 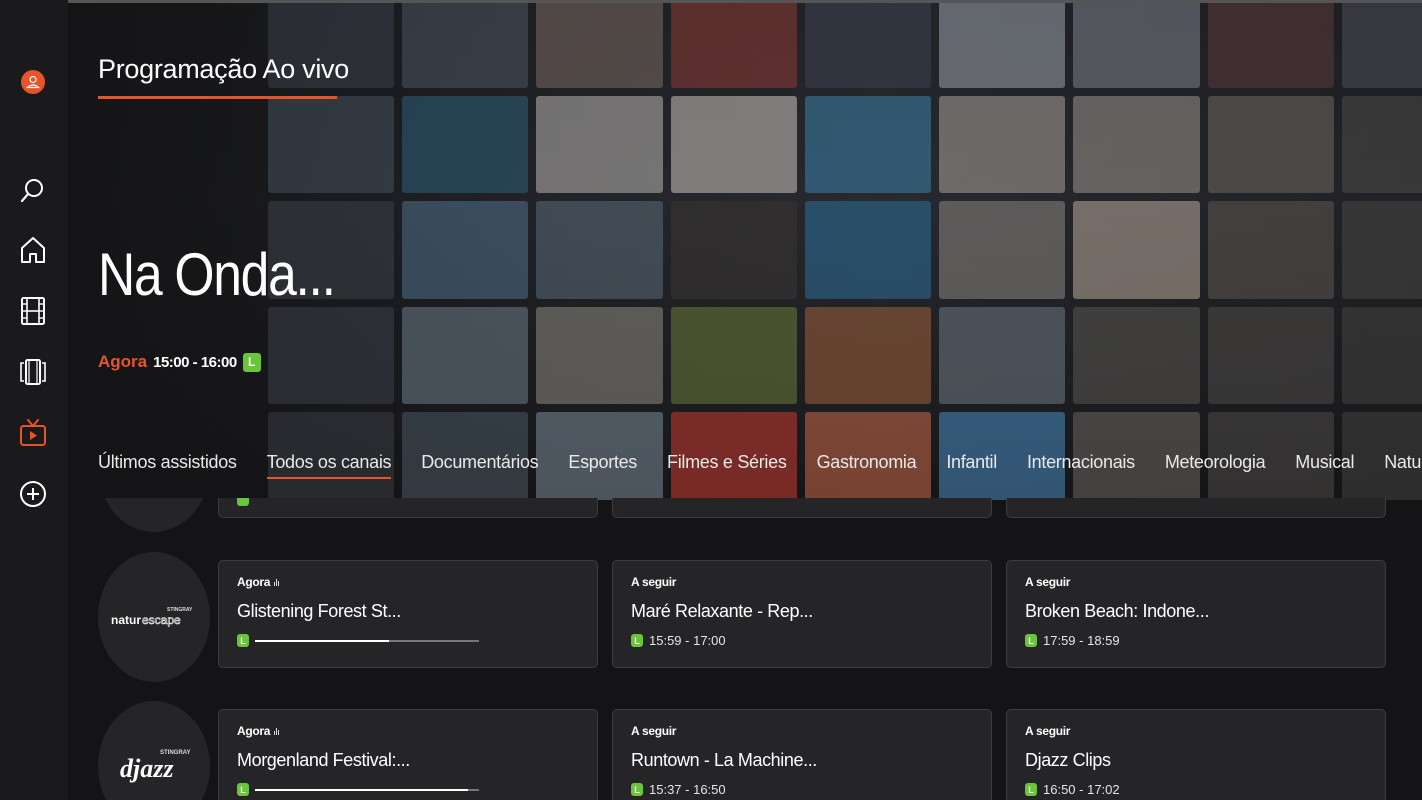 What do you see at coordinates (34, 400) in the screenshot?
I see `sidebar` at bounding box center [34, 400].